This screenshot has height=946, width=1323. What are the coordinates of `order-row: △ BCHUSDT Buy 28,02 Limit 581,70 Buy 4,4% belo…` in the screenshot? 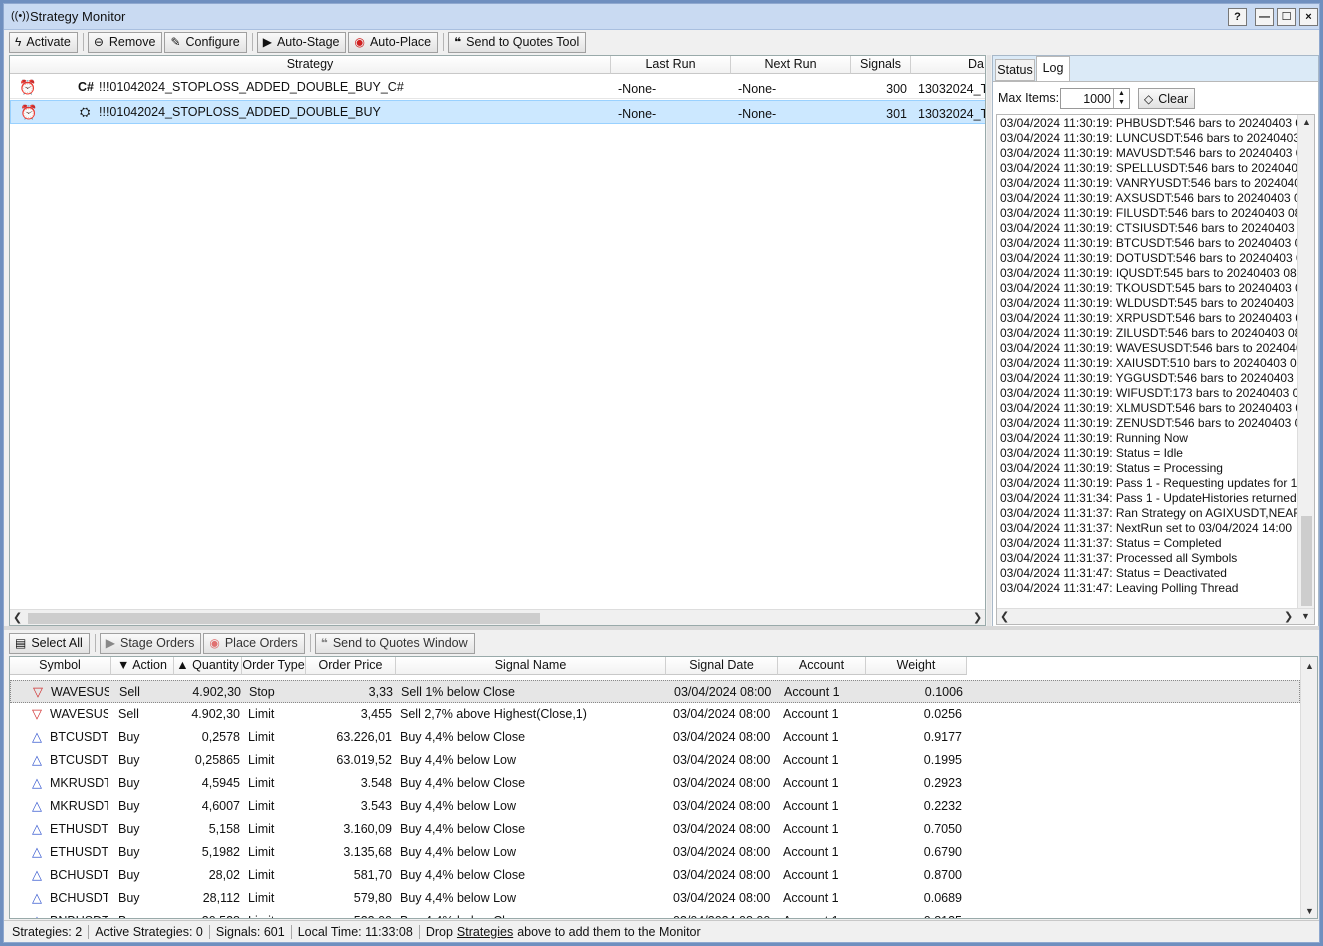 It's located at (655, 875).